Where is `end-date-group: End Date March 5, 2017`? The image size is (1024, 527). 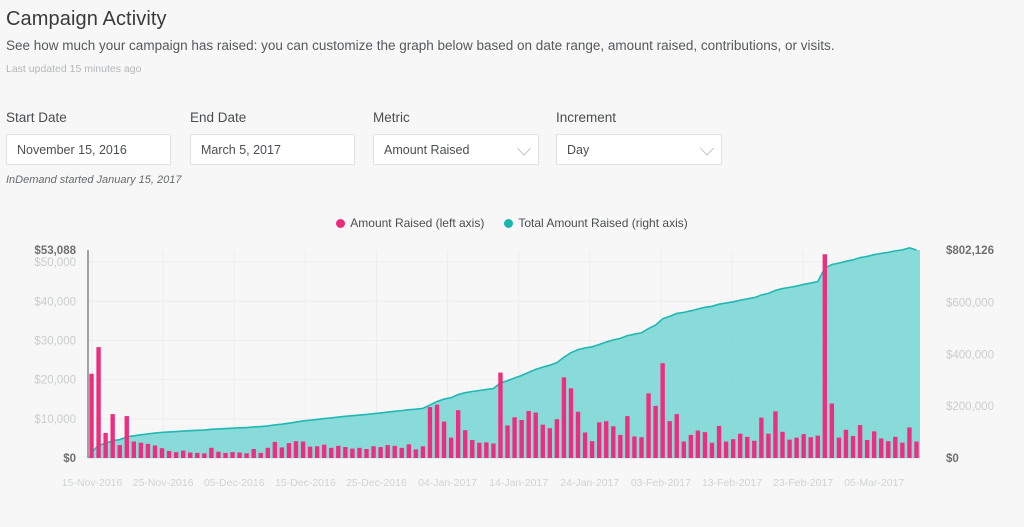
end-date-group: End Date March 5, 2017 is located at coordinates (272, 137).